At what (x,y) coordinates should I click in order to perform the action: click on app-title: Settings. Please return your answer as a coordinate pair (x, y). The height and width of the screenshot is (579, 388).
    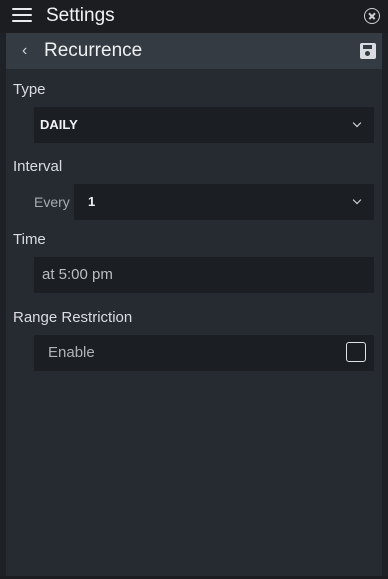
    Looking at the image, I should click on (80, 15).